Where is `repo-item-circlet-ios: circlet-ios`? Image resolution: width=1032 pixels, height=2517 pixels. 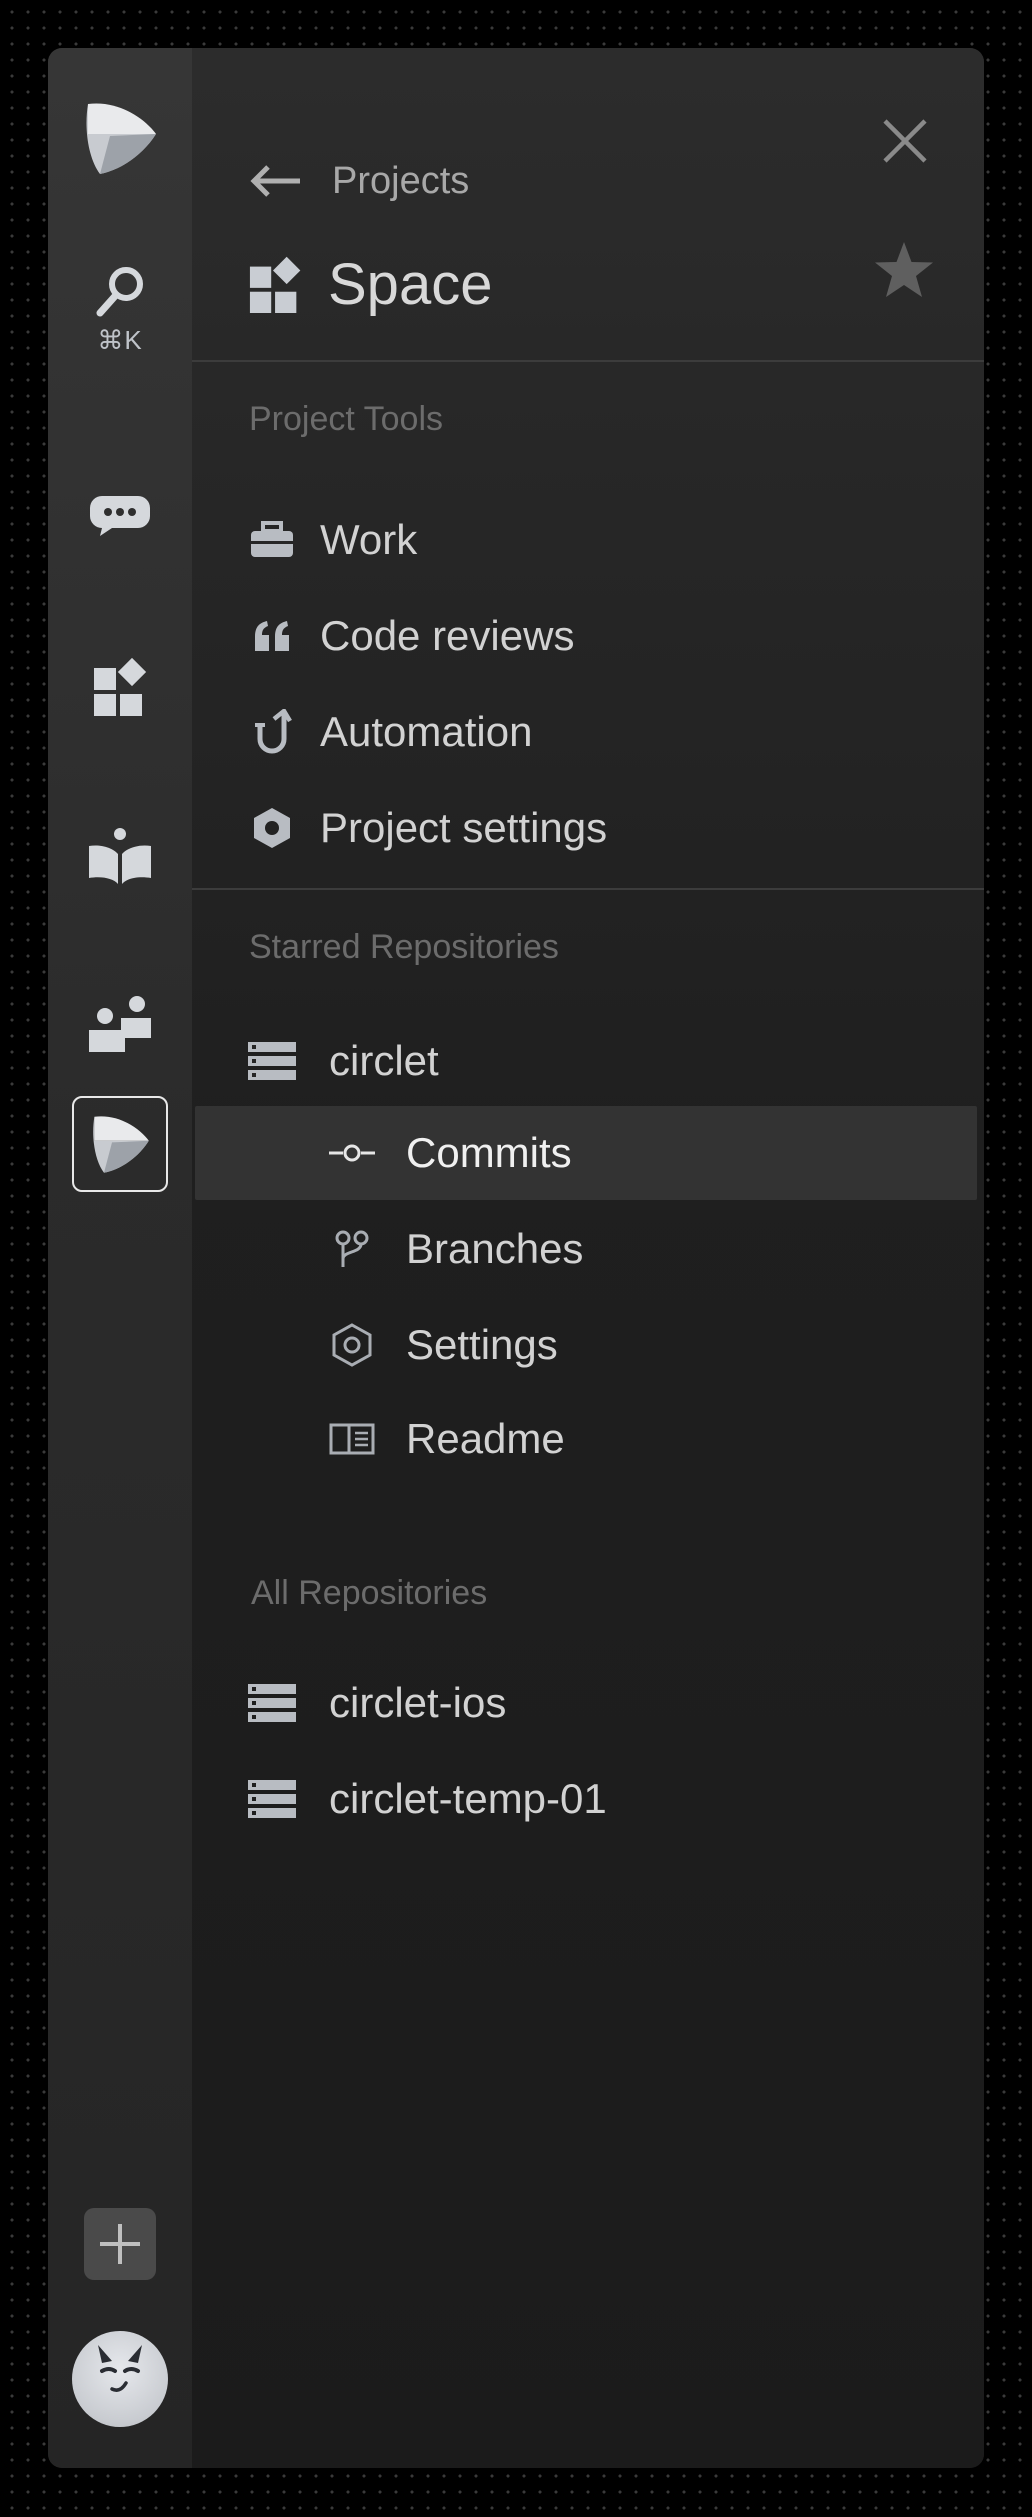 repo-item-circlet-ios: circlet-ios is located at coordinates (377, 1703).